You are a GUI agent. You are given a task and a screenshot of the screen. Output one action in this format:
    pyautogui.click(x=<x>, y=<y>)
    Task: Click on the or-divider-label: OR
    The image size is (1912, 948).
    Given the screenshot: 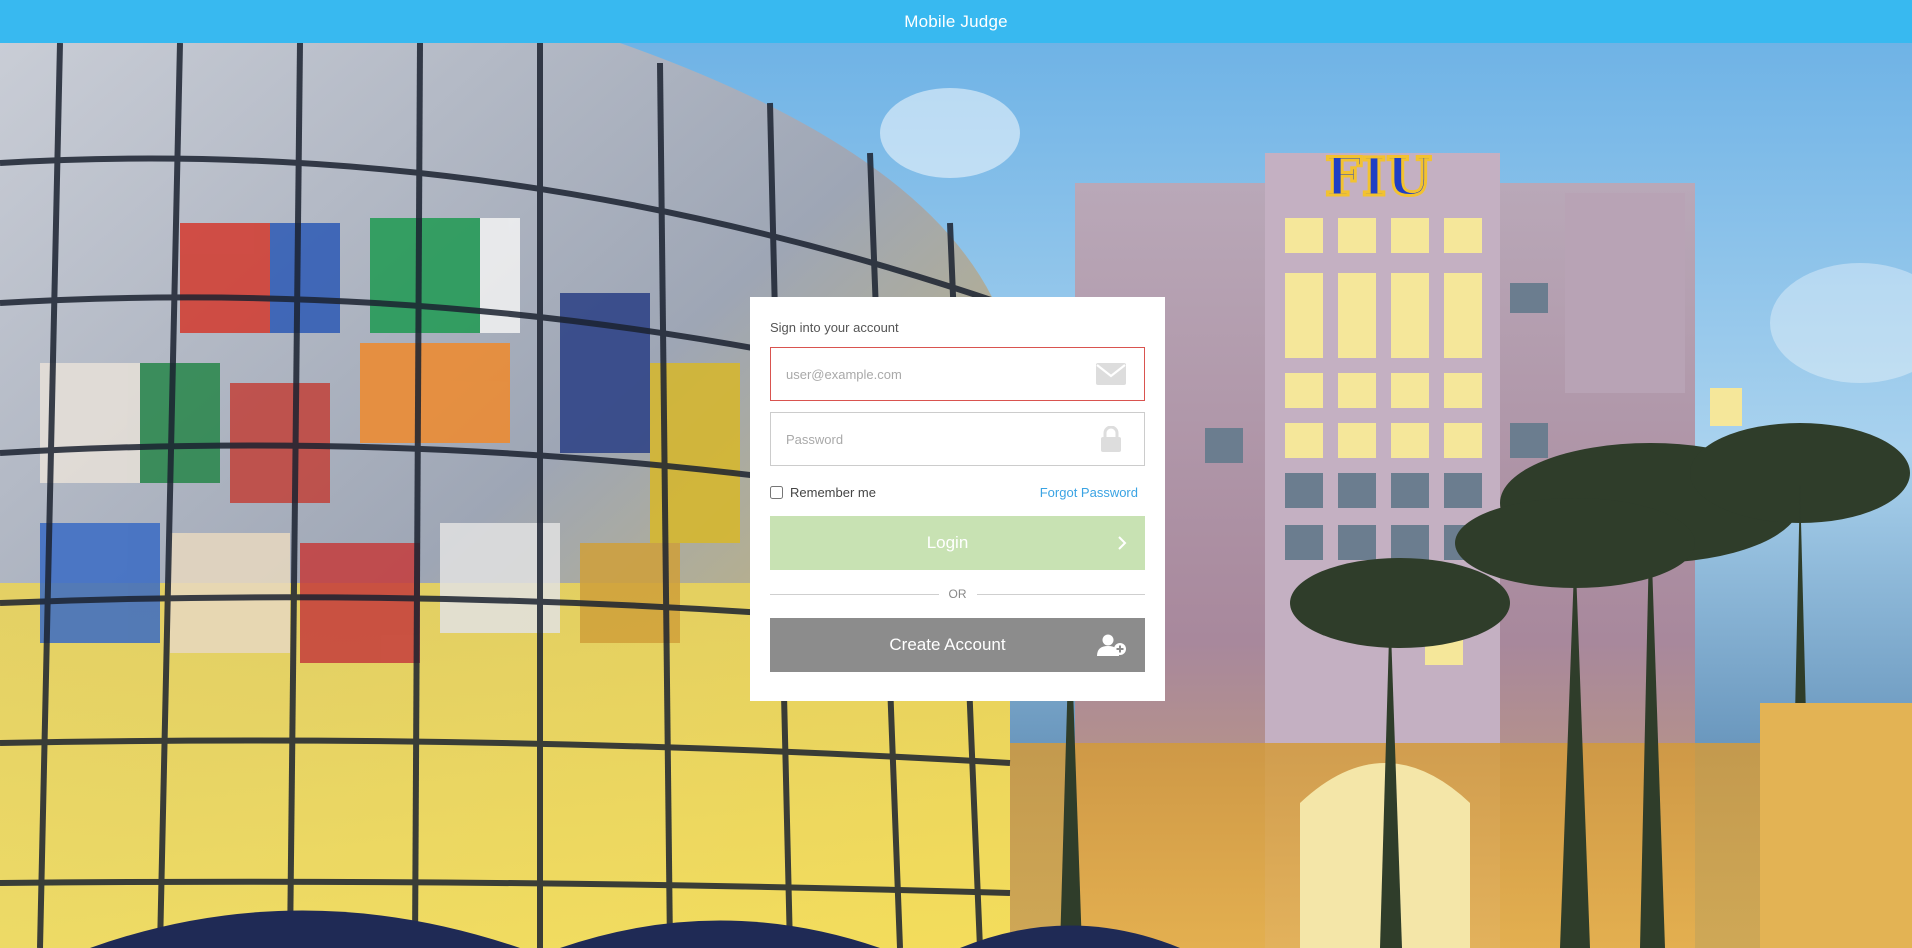 What is the action you would take?
    pyautogui.click(x=957, y=594)
    